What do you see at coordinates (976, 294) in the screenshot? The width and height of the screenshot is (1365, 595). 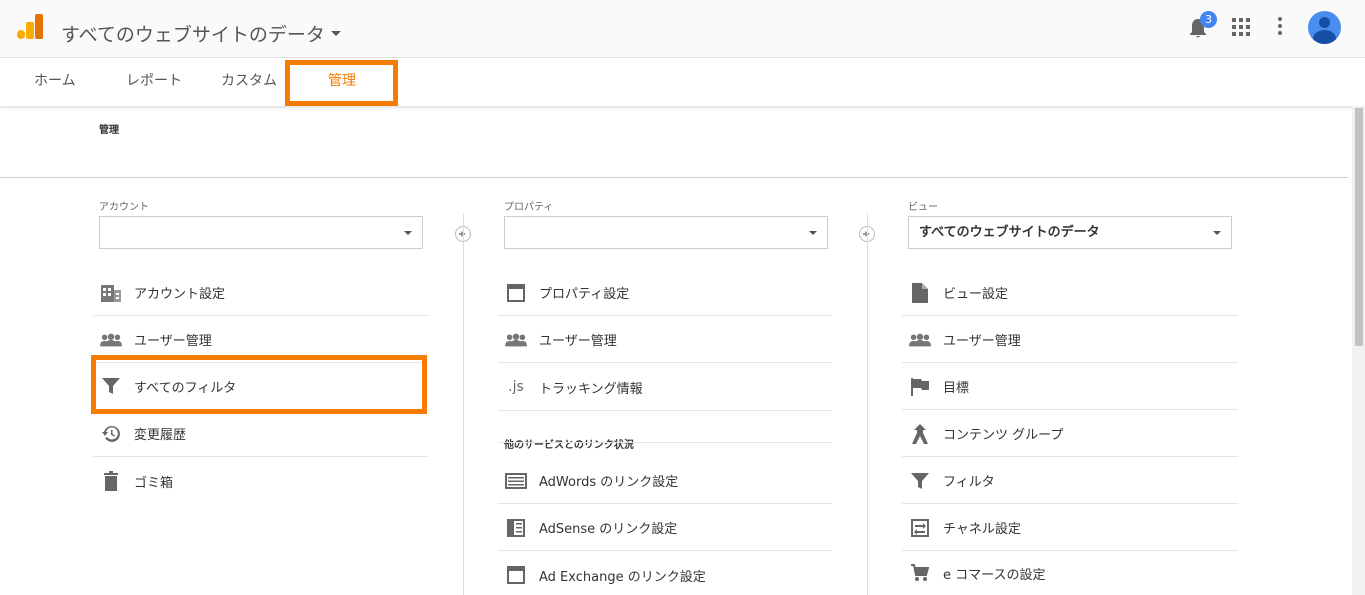 I see `item-label: ビュー設定` at bounding box center [976, 294].